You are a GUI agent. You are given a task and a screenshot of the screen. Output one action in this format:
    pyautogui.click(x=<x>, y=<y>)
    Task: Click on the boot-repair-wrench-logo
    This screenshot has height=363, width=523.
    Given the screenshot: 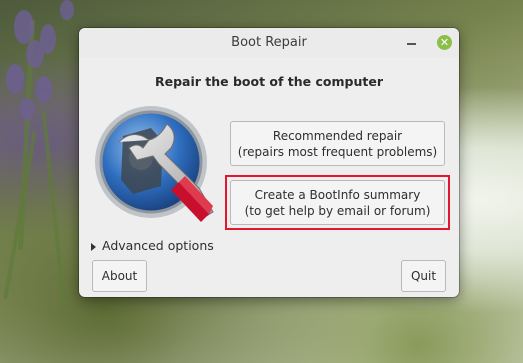 What is the action you would take?
    pyautogui.click(x=154, y=164)
    